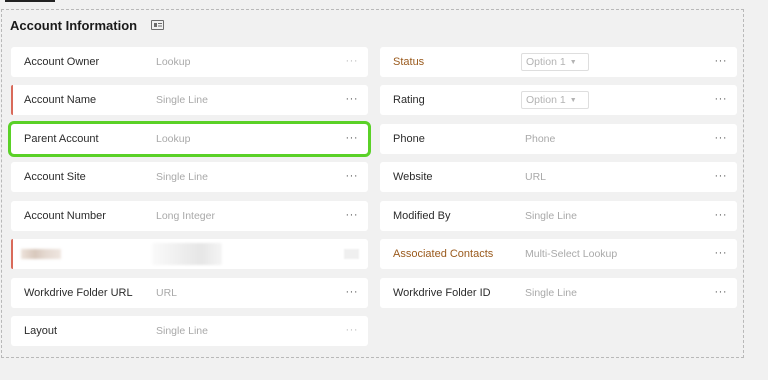  I want to click on field-label: Layout, so click(41, 331).